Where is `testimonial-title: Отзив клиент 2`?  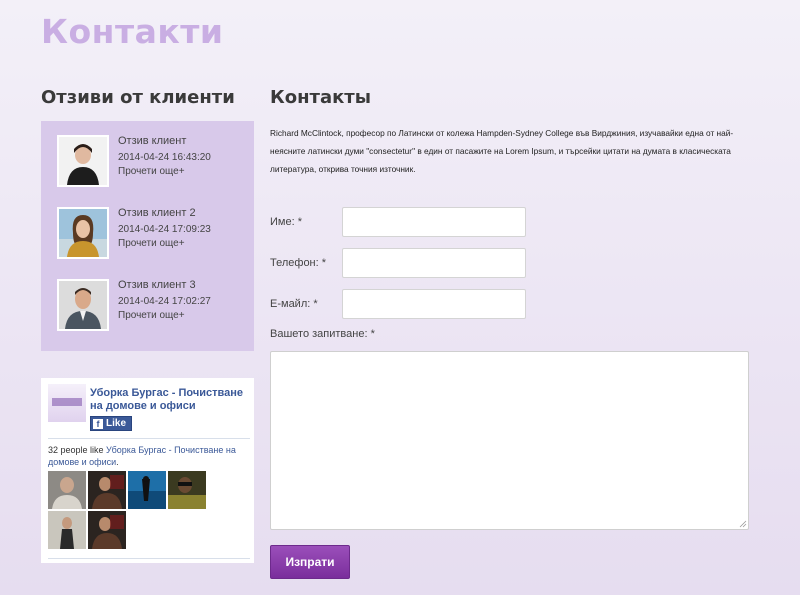 testimonial-title: Отзив клиент 2 is located at coordinates (157, 213).